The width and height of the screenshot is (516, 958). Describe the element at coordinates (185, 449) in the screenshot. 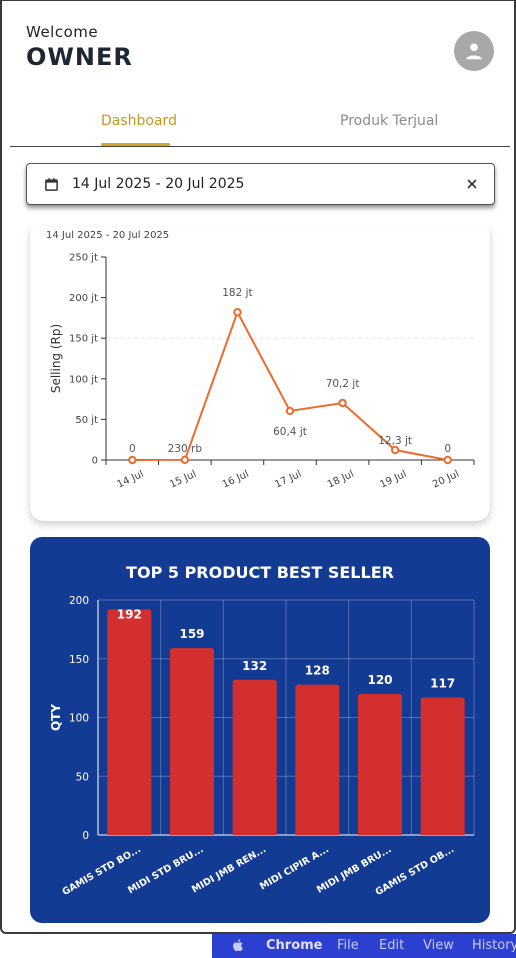

I see `data-label: 230 rb` at that location.